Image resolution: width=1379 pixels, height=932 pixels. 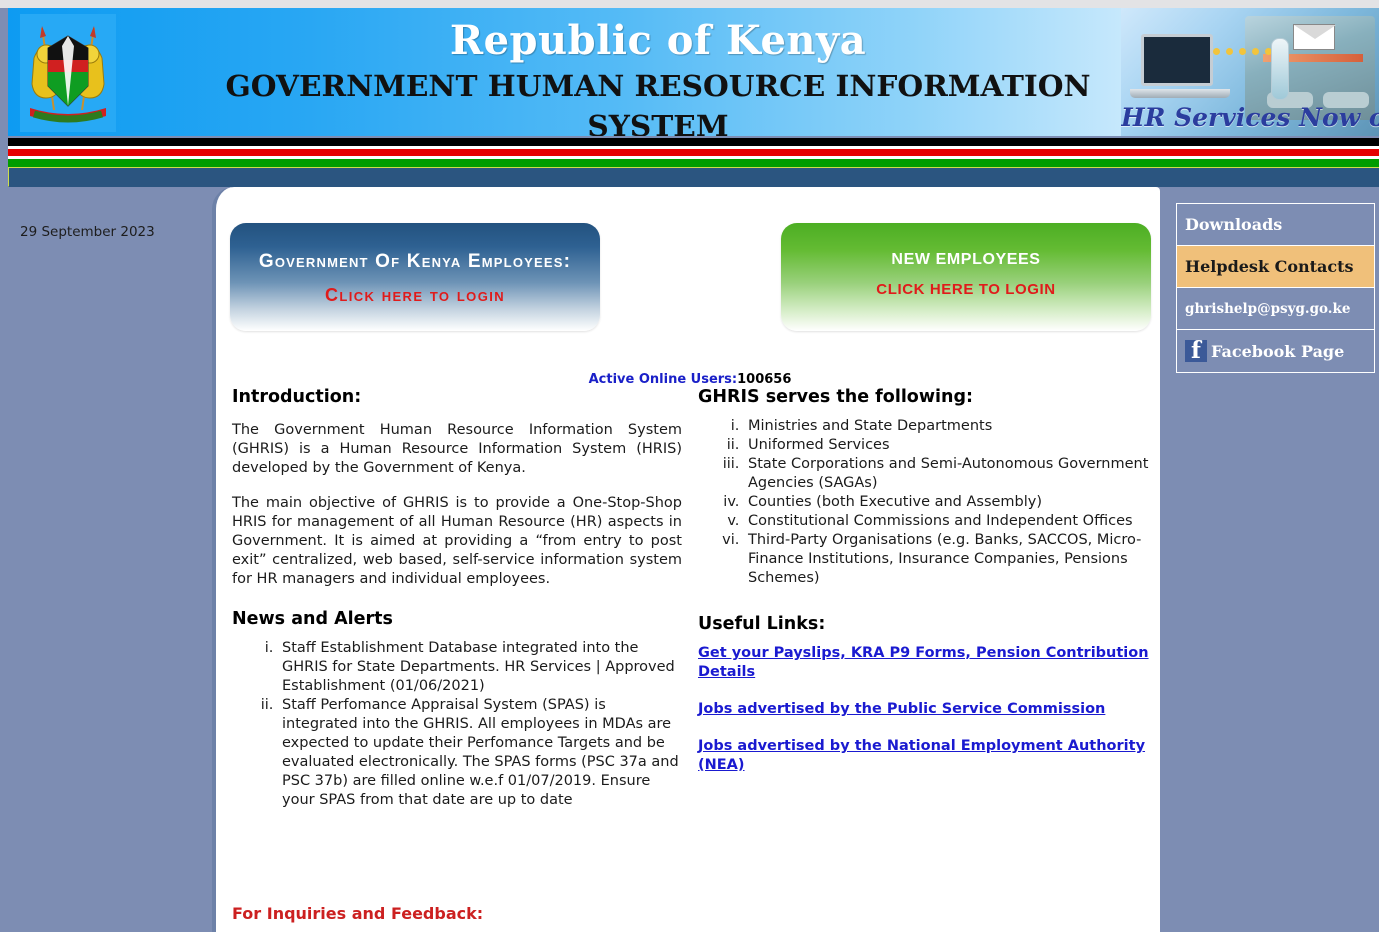 I want to click on inquiries-heading: For Inquiries and Feedback:, so click(x=358, y=913).